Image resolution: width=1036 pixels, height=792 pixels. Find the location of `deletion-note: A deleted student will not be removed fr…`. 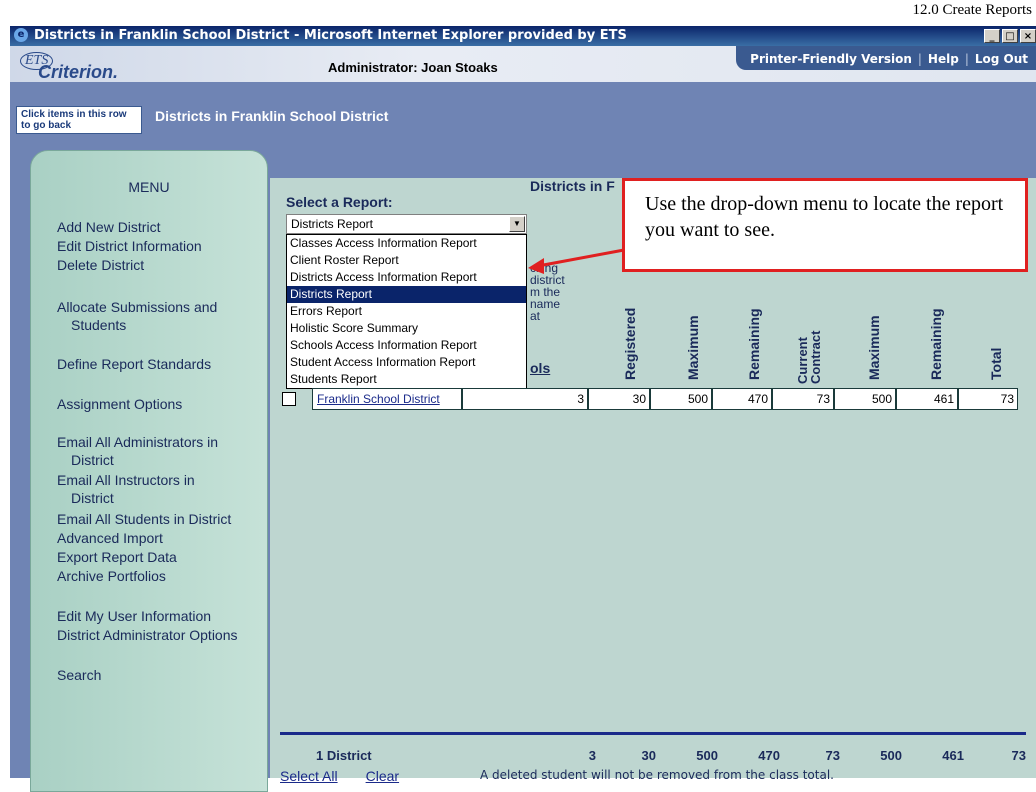

deletion-note: A deleted student will not be removed fr… is located at coordinates (657, 775).